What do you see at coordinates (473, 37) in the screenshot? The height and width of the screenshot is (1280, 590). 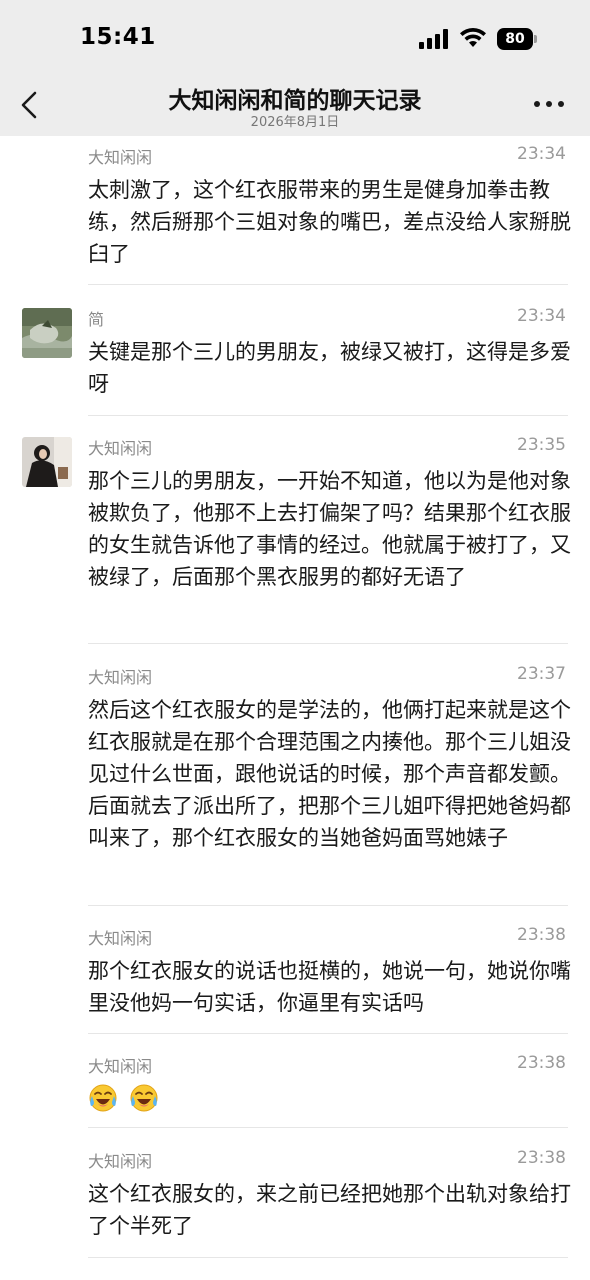 I see `wifi-icon` at bounding box center [473, 37].